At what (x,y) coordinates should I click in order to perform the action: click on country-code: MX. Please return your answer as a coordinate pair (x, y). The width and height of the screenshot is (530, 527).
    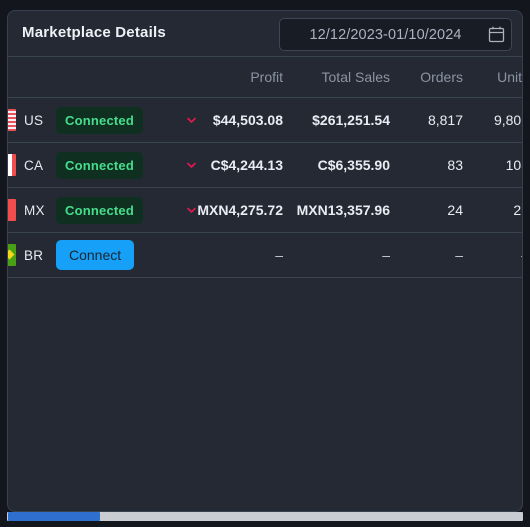
    Looking at the image, I should click on (34, 210).